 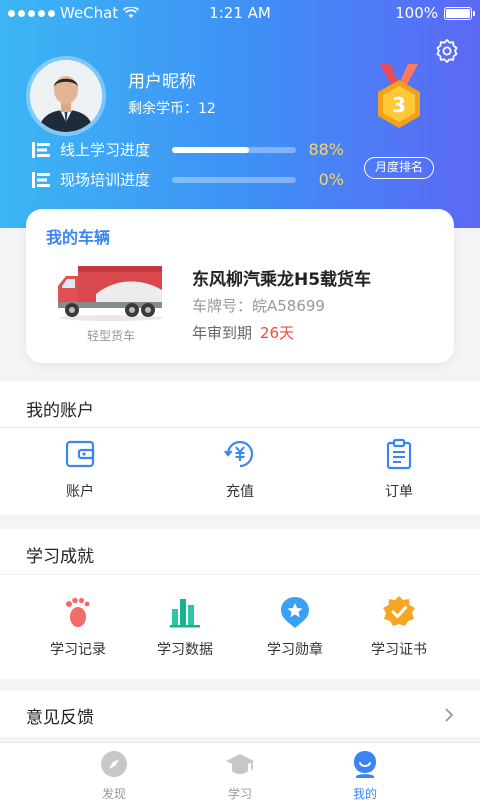 I want to click on tab-study-label: 学习, so click(x=239, y=793).